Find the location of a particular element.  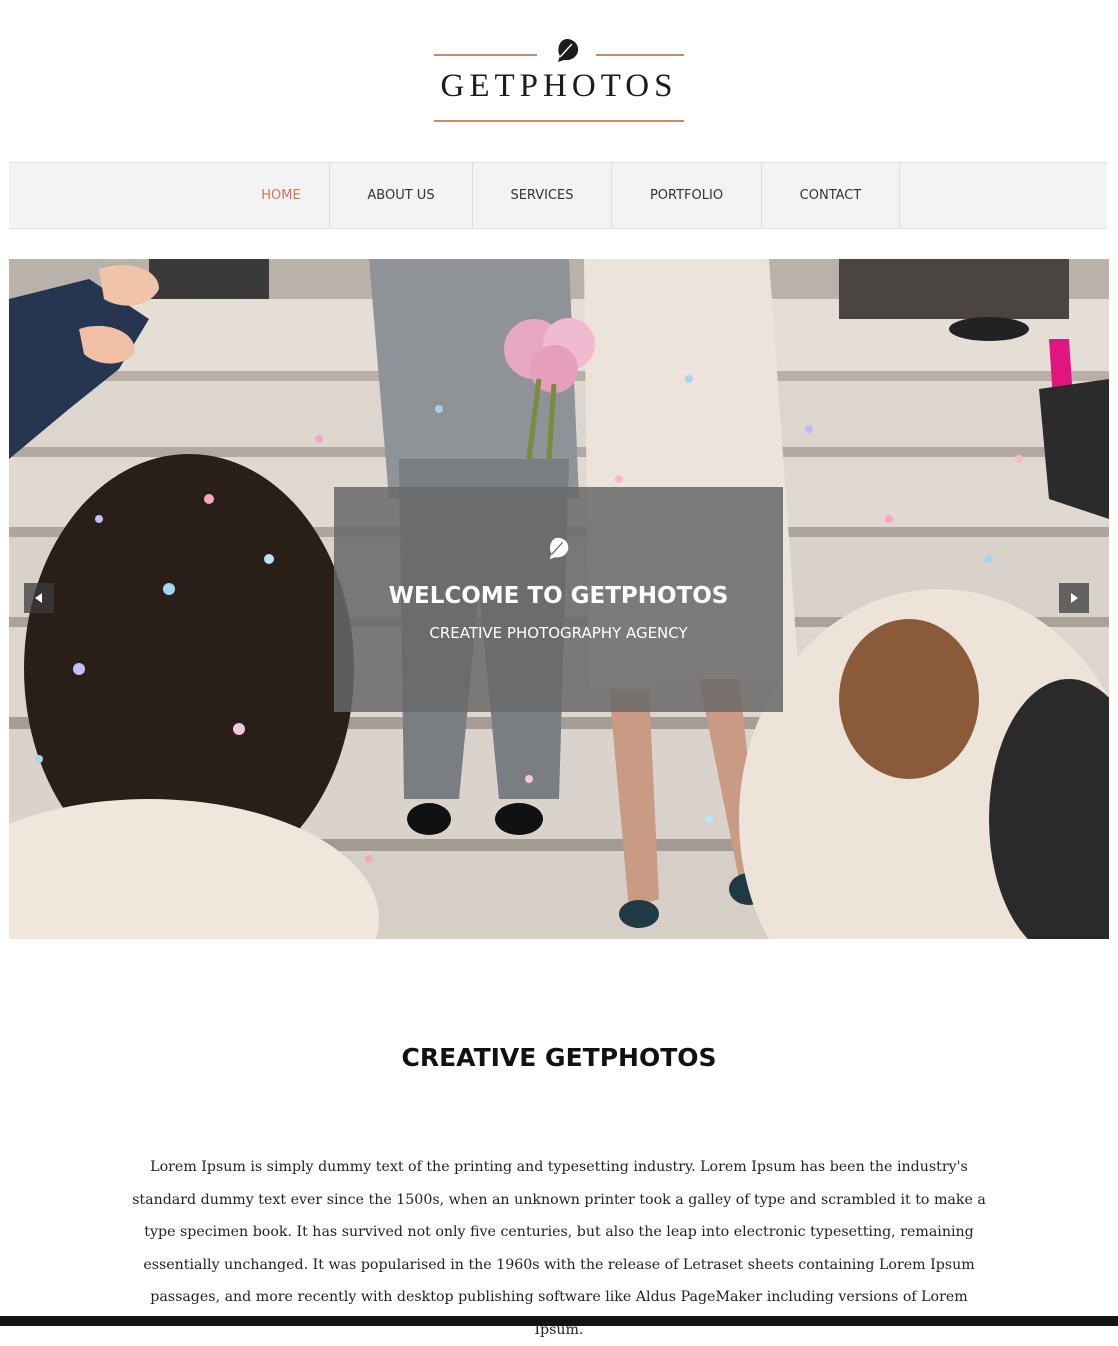

arrow-left-icon is located at coordinates (38, 598).